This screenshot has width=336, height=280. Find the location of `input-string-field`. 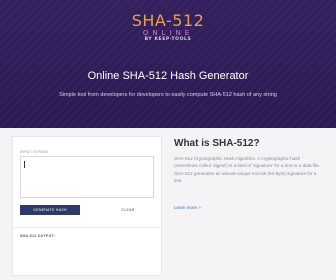

input-string-field is located at coordinates (87, 177).